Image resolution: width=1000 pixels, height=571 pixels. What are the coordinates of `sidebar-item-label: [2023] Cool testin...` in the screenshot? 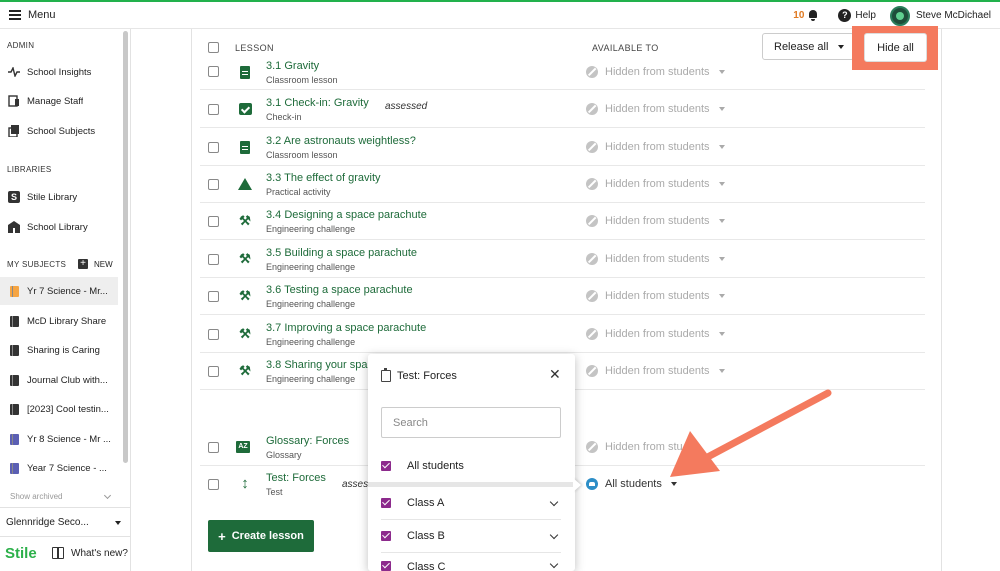 It's located at (68, 409).